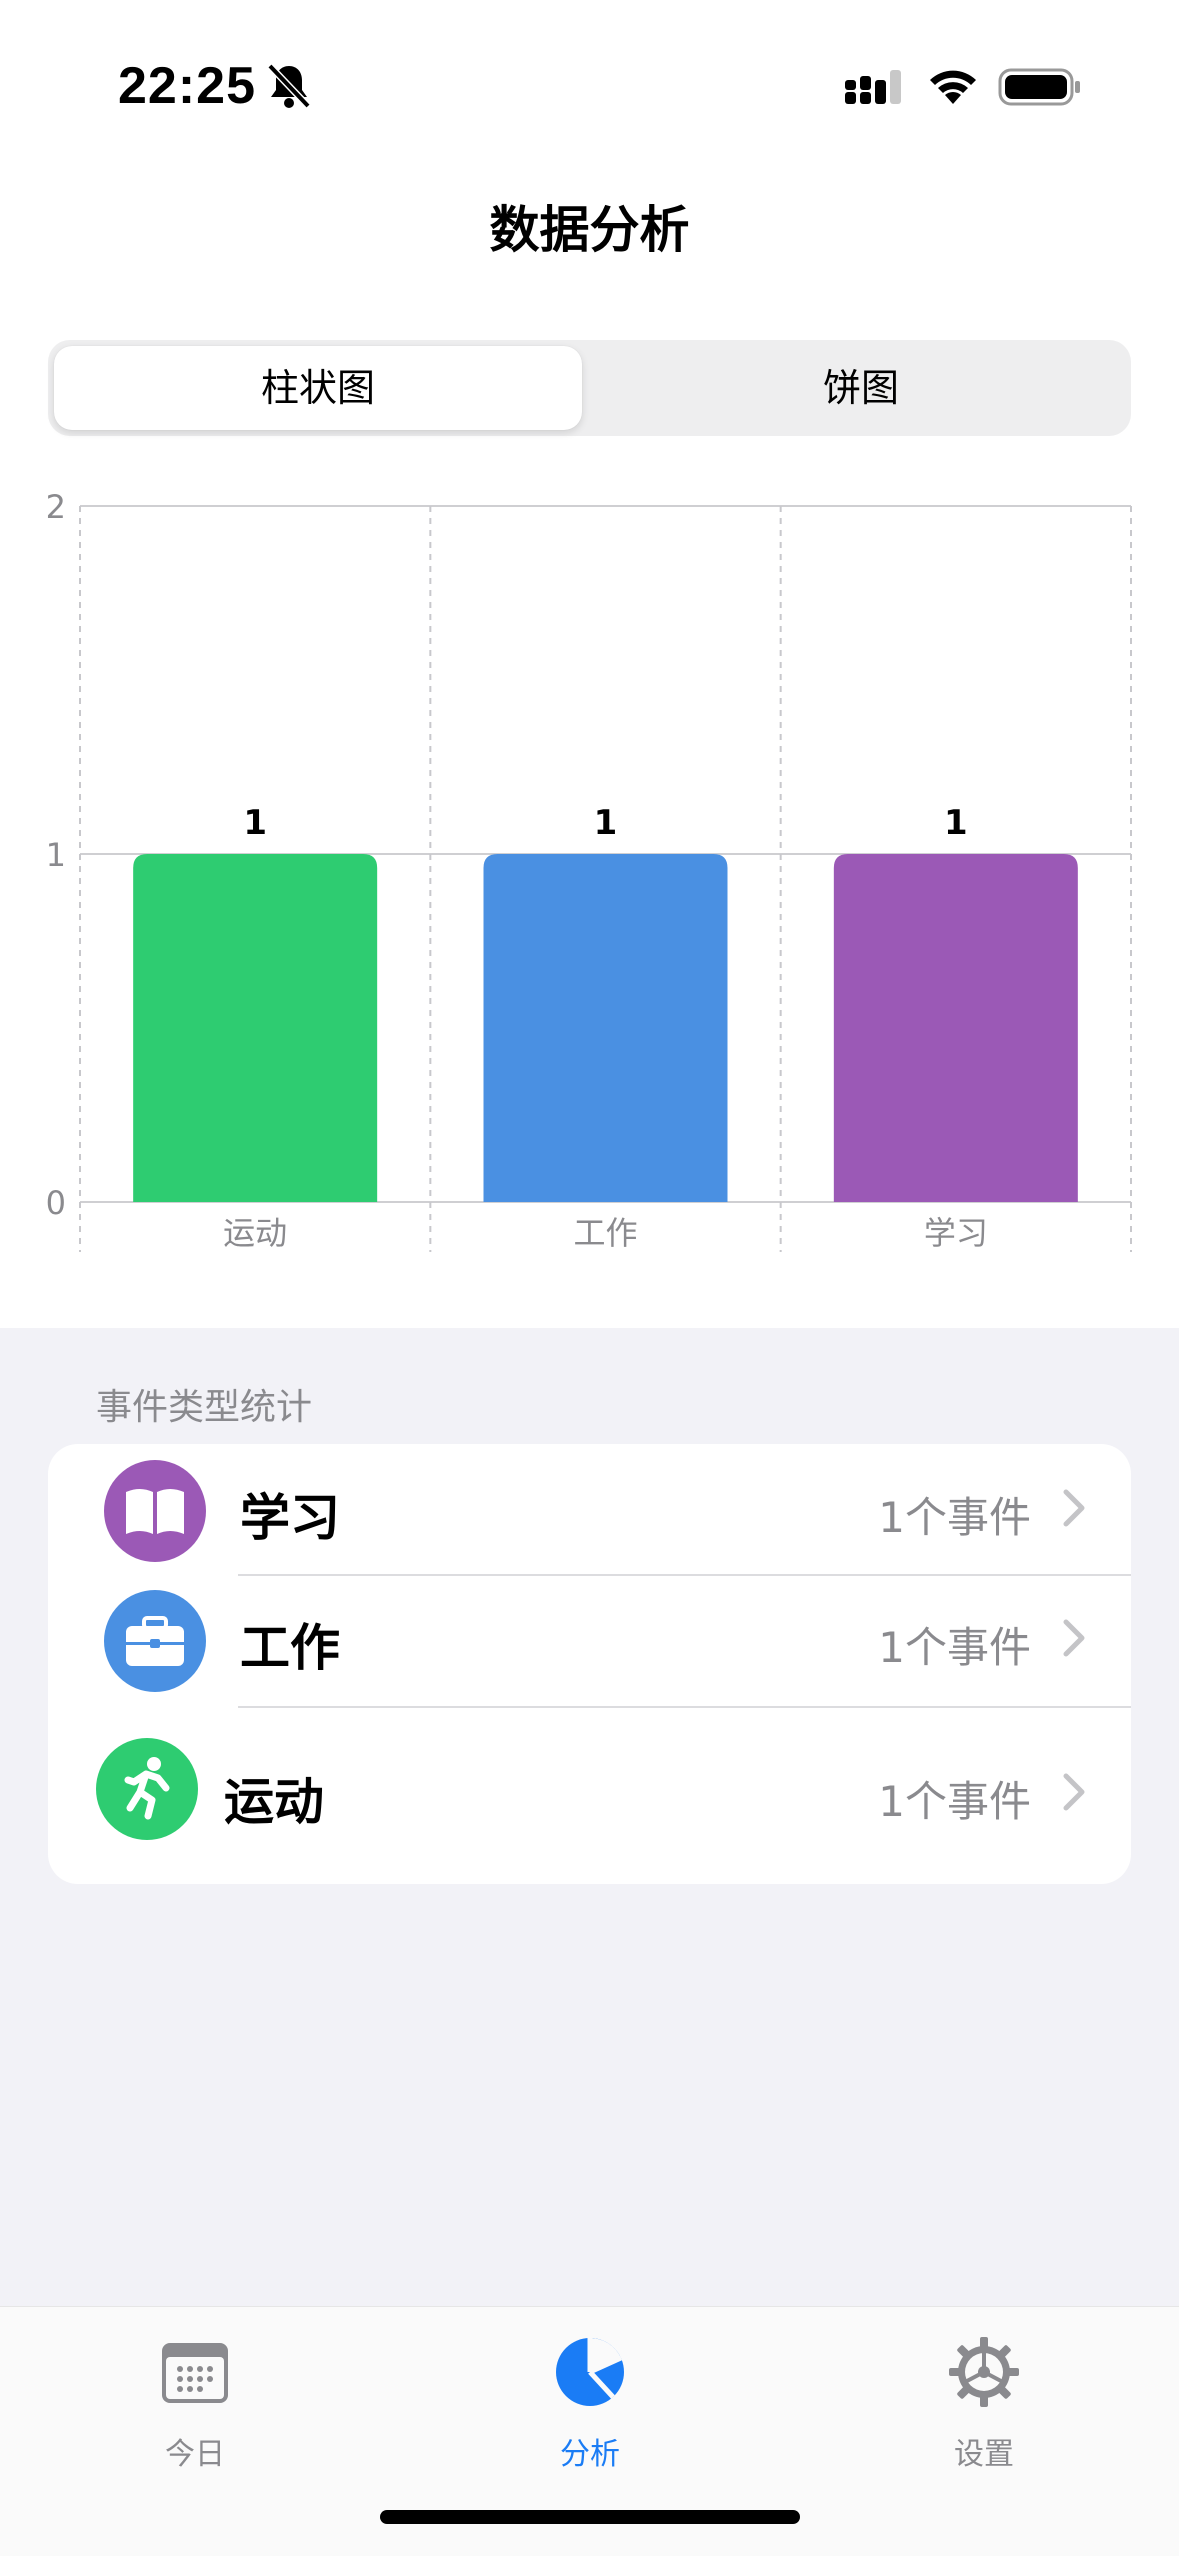 The height and width of the screenshot is (2556, 1179). I want to click on list-item-label: 工作, so click(290, 1648).